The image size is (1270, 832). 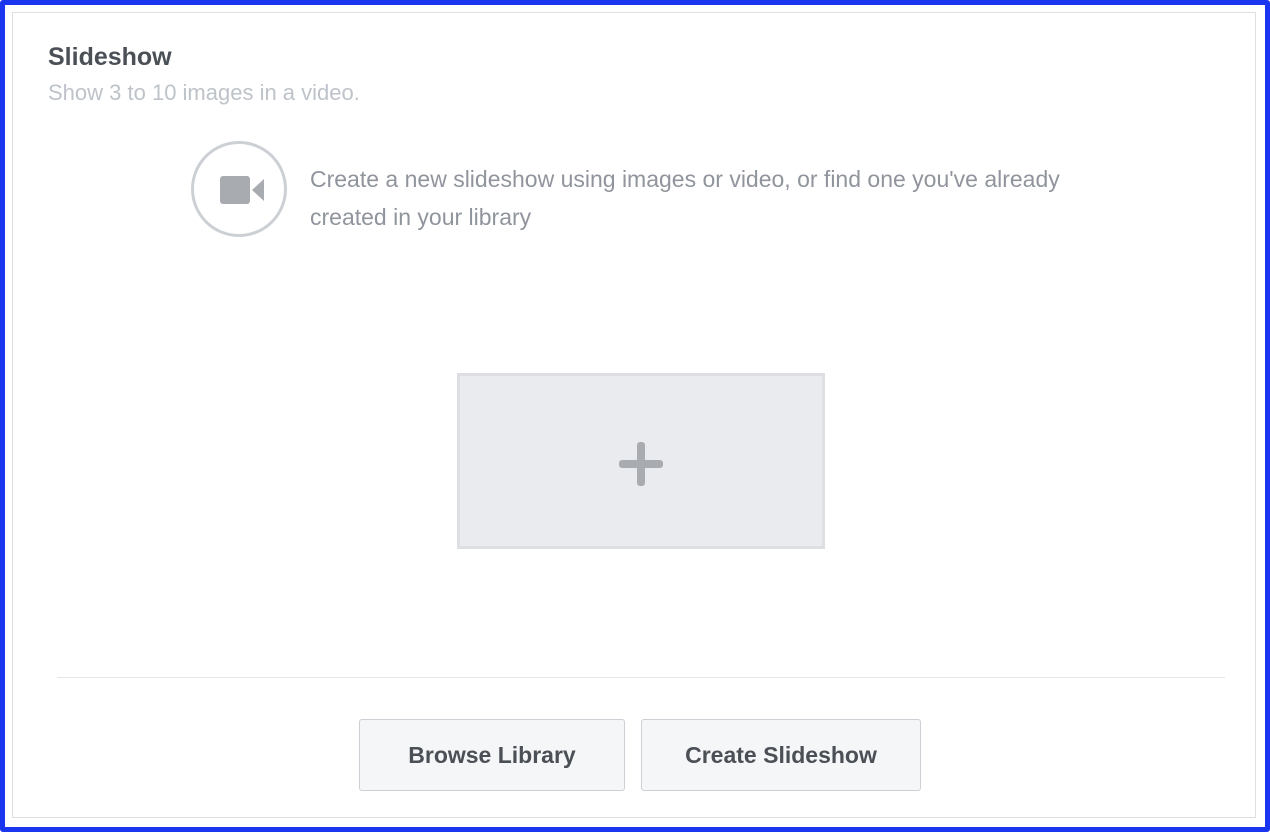 What do you see at coordinates (204, 92) in the screenshot?
I see `panel-subtitle: Show 3 to 10 images in a video.` at bounding box center [204, 92].